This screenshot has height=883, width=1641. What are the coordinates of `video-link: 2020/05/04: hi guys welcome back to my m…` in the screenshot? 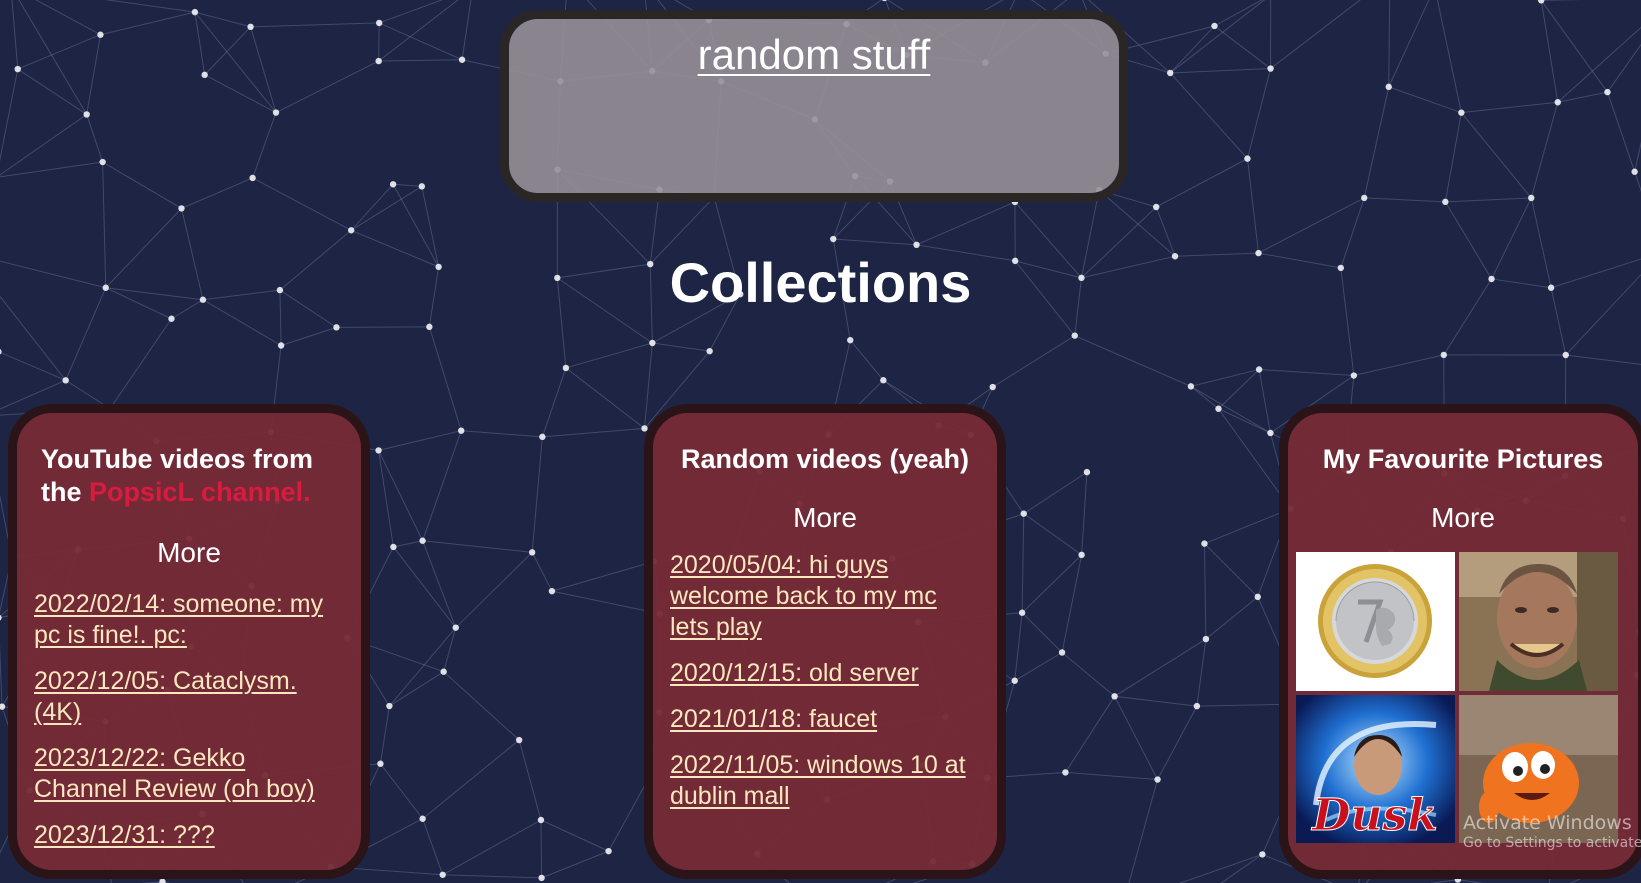 It's located at (803, 596).